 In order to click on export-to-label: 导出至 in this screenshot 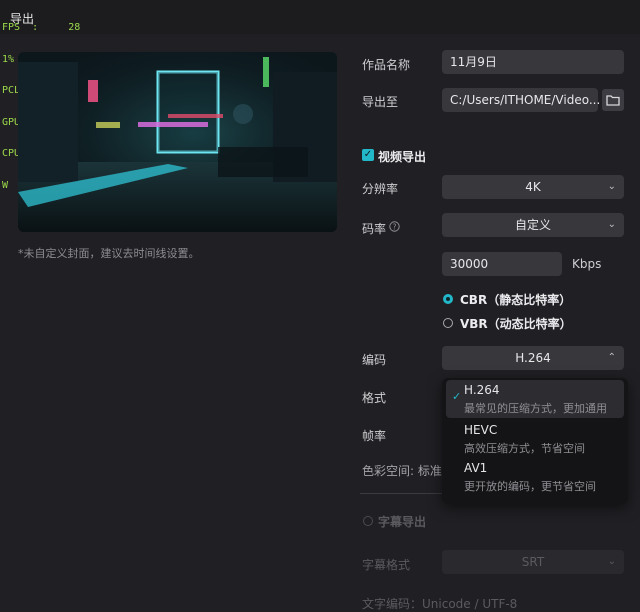, I will do `click(380, 102)`.